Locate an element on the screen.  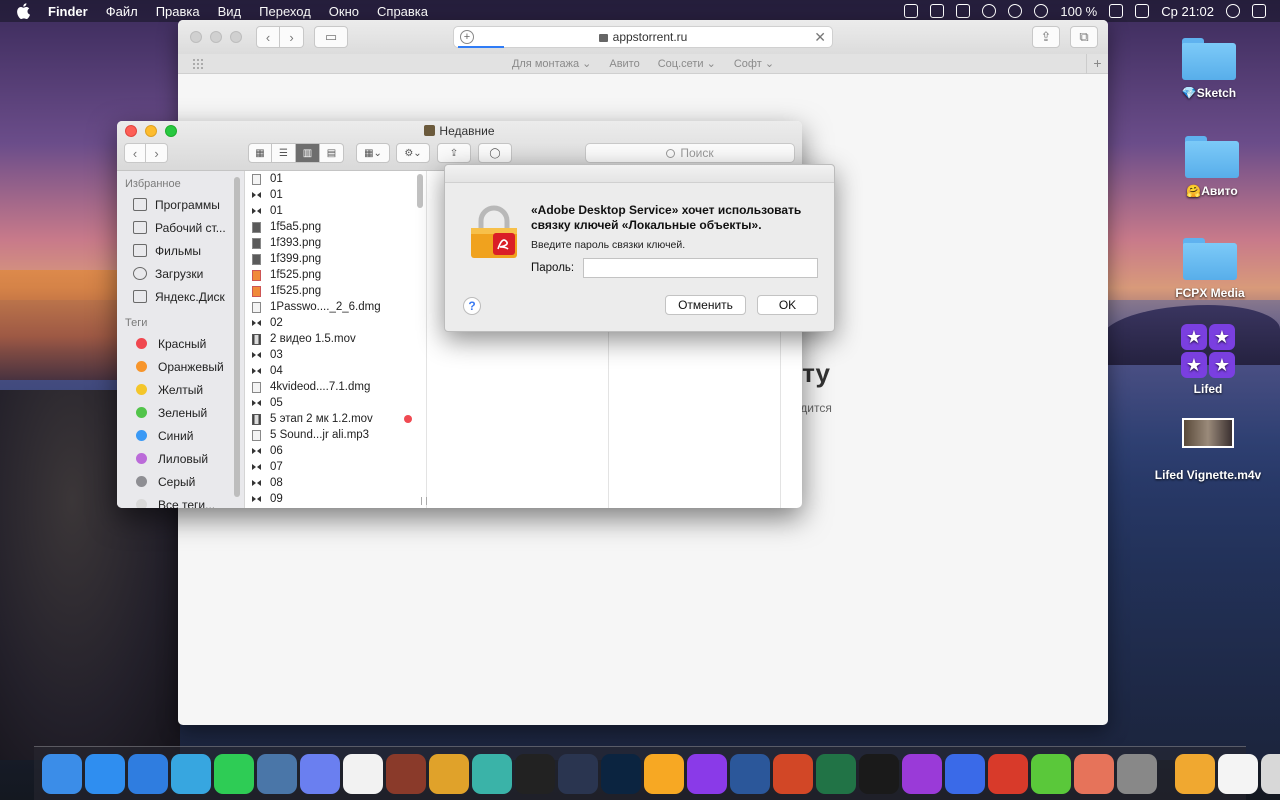
deer-icon is located at coordinates (1094, 773).